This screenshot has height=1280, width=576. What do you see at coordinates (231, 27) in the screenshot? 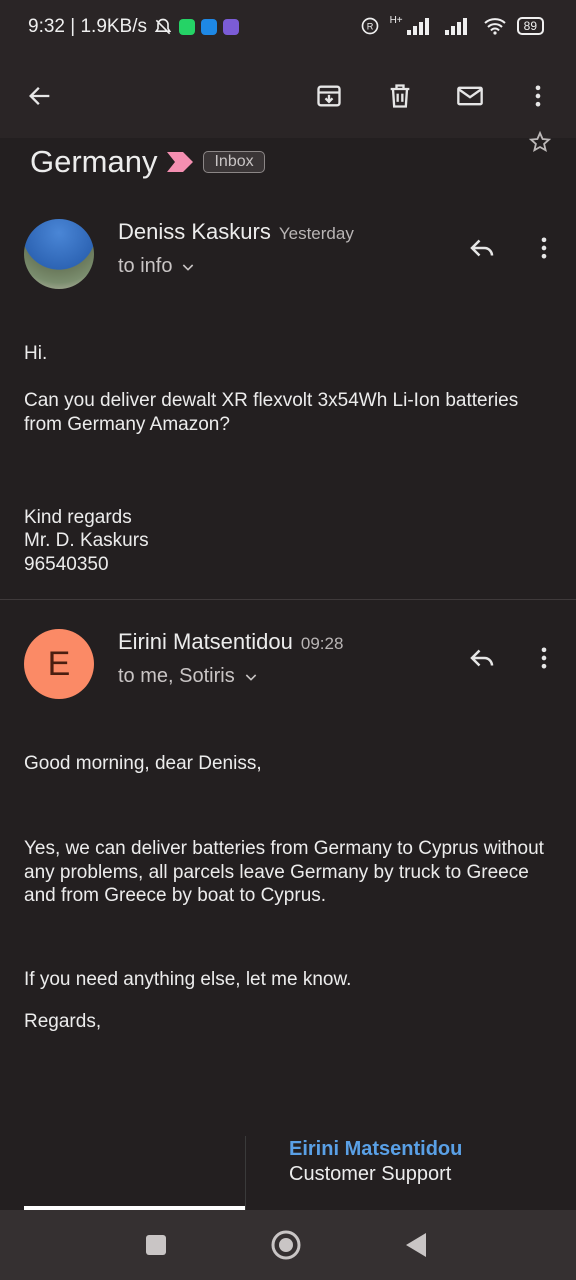
I see `viber-icon` at bounding box center [231, 27].